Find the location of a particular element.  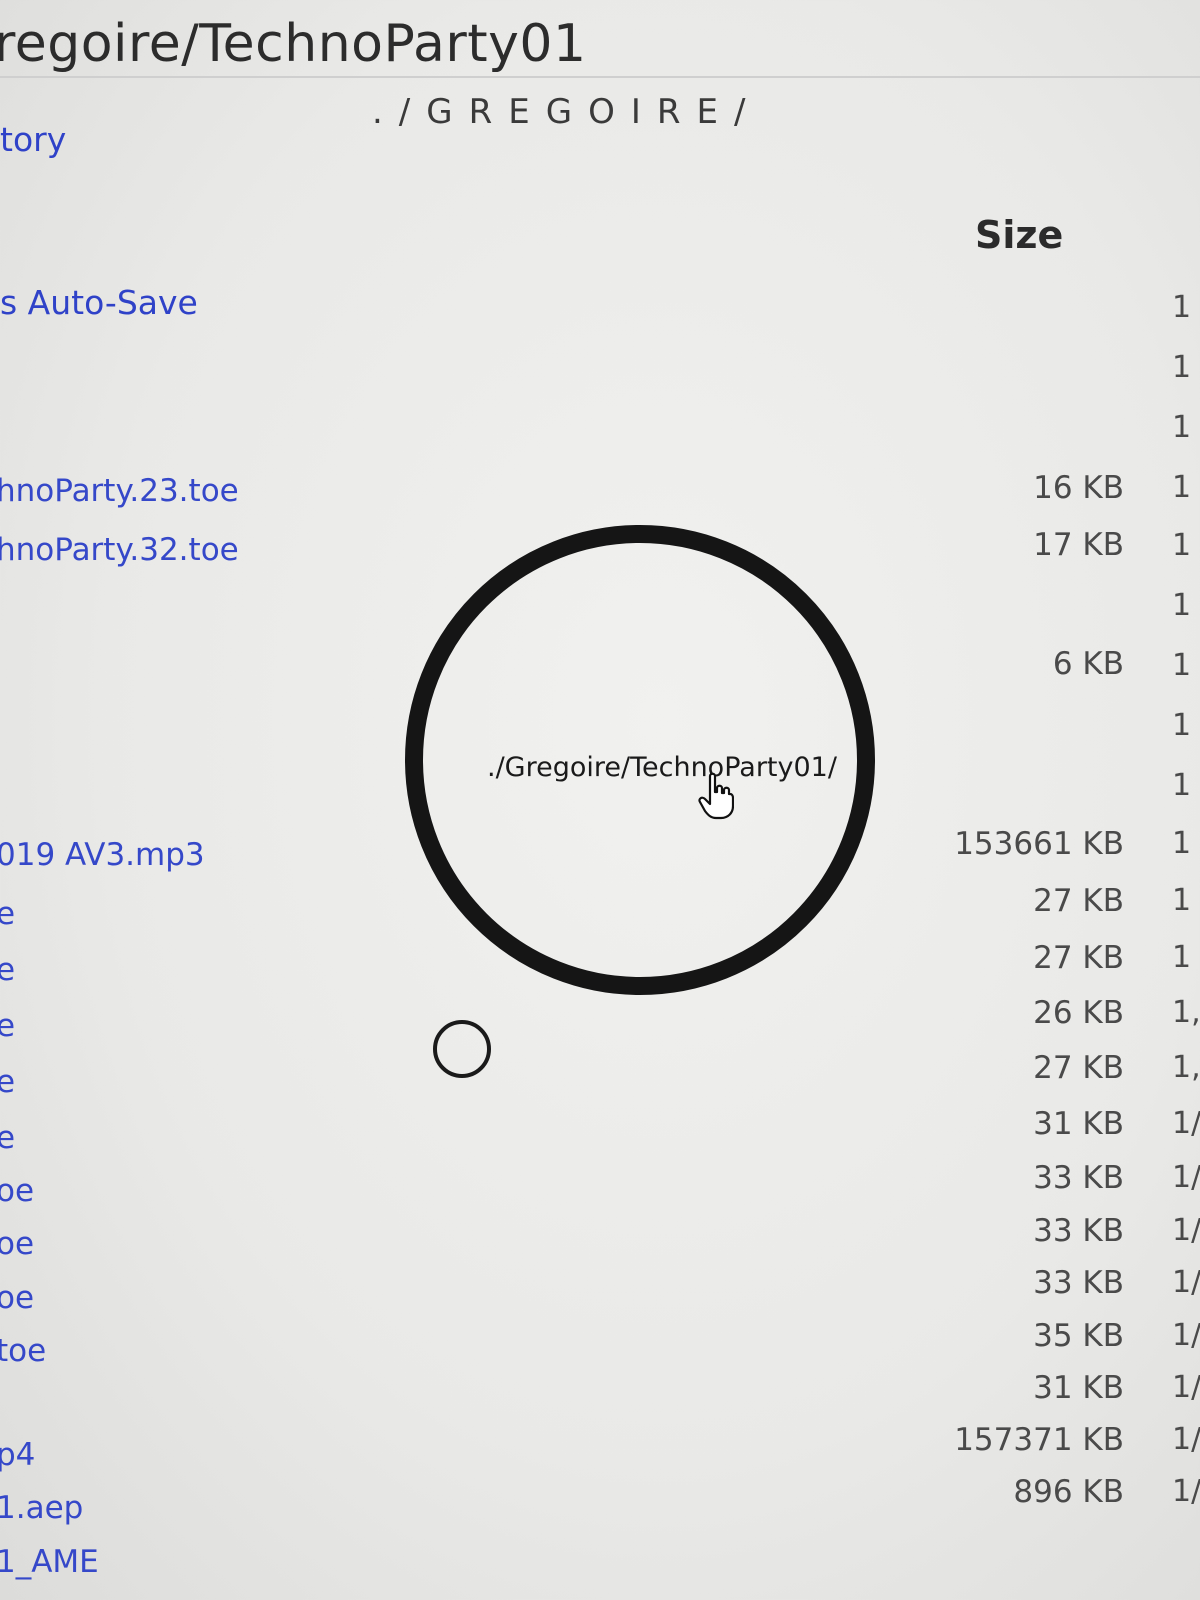

file-size: 896 KB is located at coordinates (1068, 1492).